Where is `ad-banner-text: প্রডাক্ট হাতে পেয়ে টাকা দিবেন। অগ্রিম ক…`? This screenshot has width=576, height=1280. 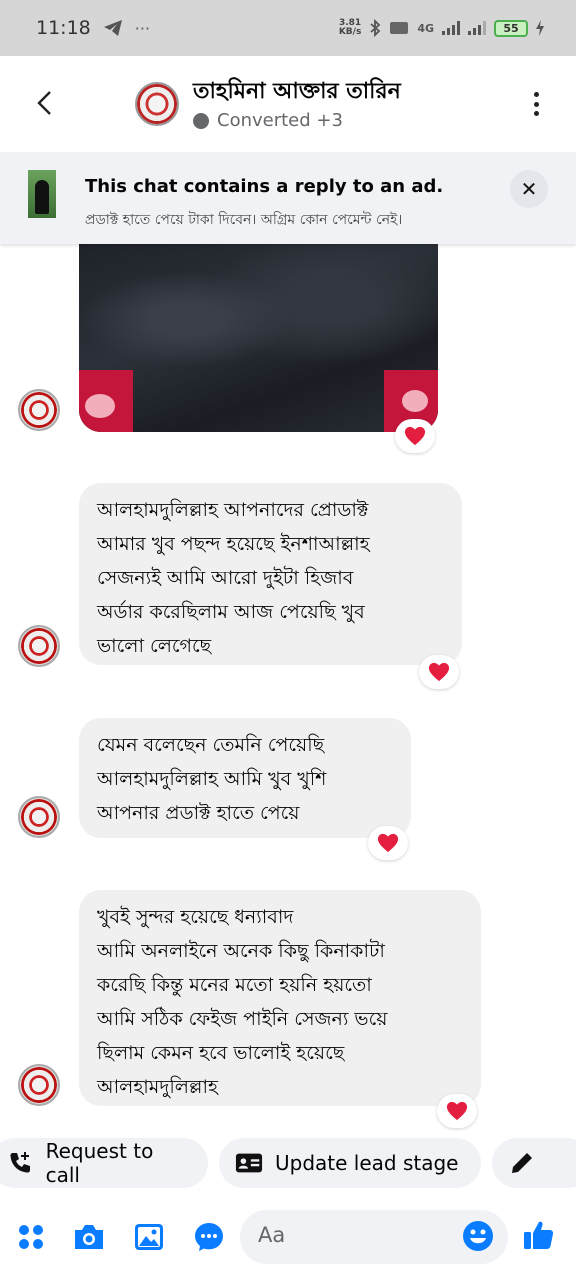 ad-banner-text: প্রডাক্ট হাতে পেয়ে টাকা দিবেন। অগ্রিম ক… is located at coordinates (244, 220).